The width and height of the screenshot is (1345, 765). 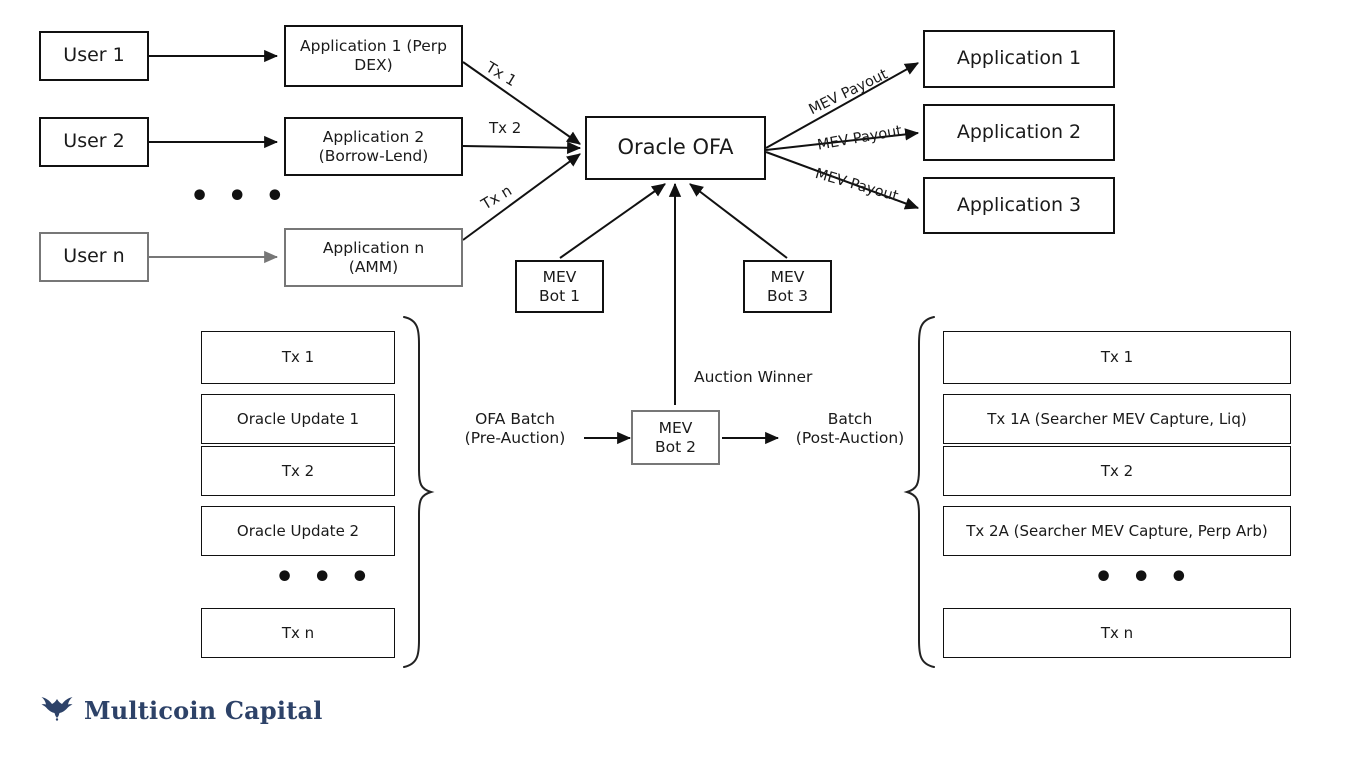 What do you see at coordinates (94, 56) in the screenshot?
I see `node-user-1: User 1` at bounding box center [94, 56].